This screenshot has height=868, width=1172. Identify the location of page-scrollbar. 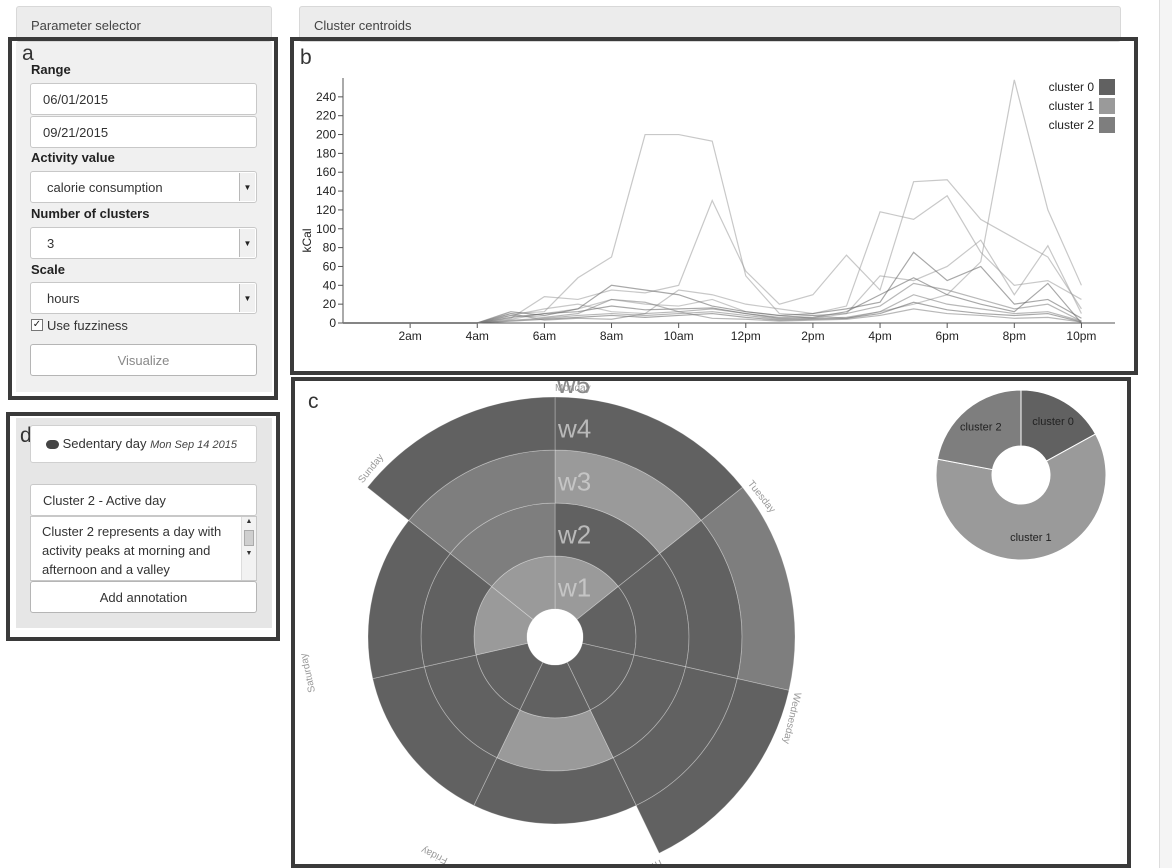
(1165, 434).